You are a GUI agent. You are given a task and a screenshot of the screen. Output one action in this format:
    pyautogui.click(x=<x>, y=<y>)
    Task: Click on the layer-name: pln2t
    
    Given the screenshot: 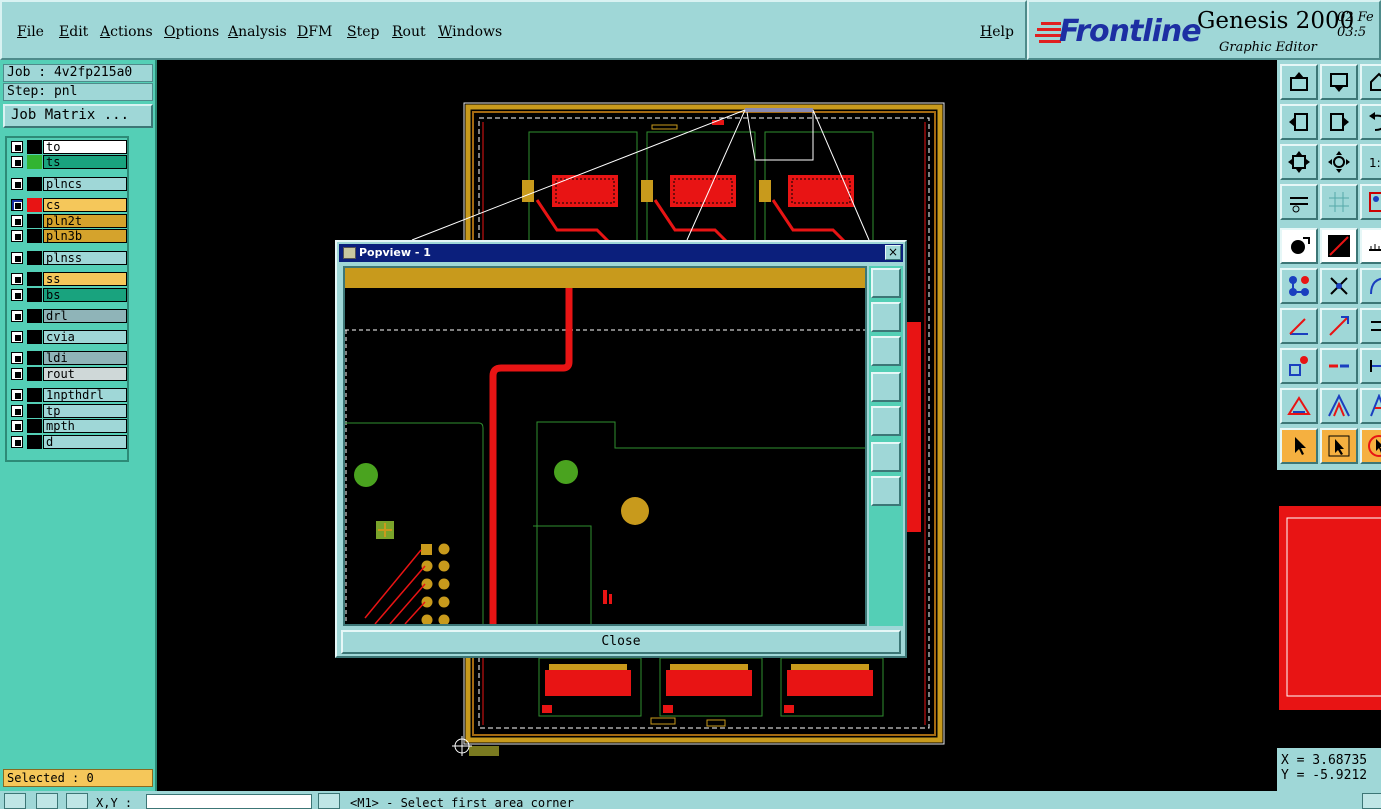 What is the action you would take?
    pyautogui.click(x=85, y=221)
    